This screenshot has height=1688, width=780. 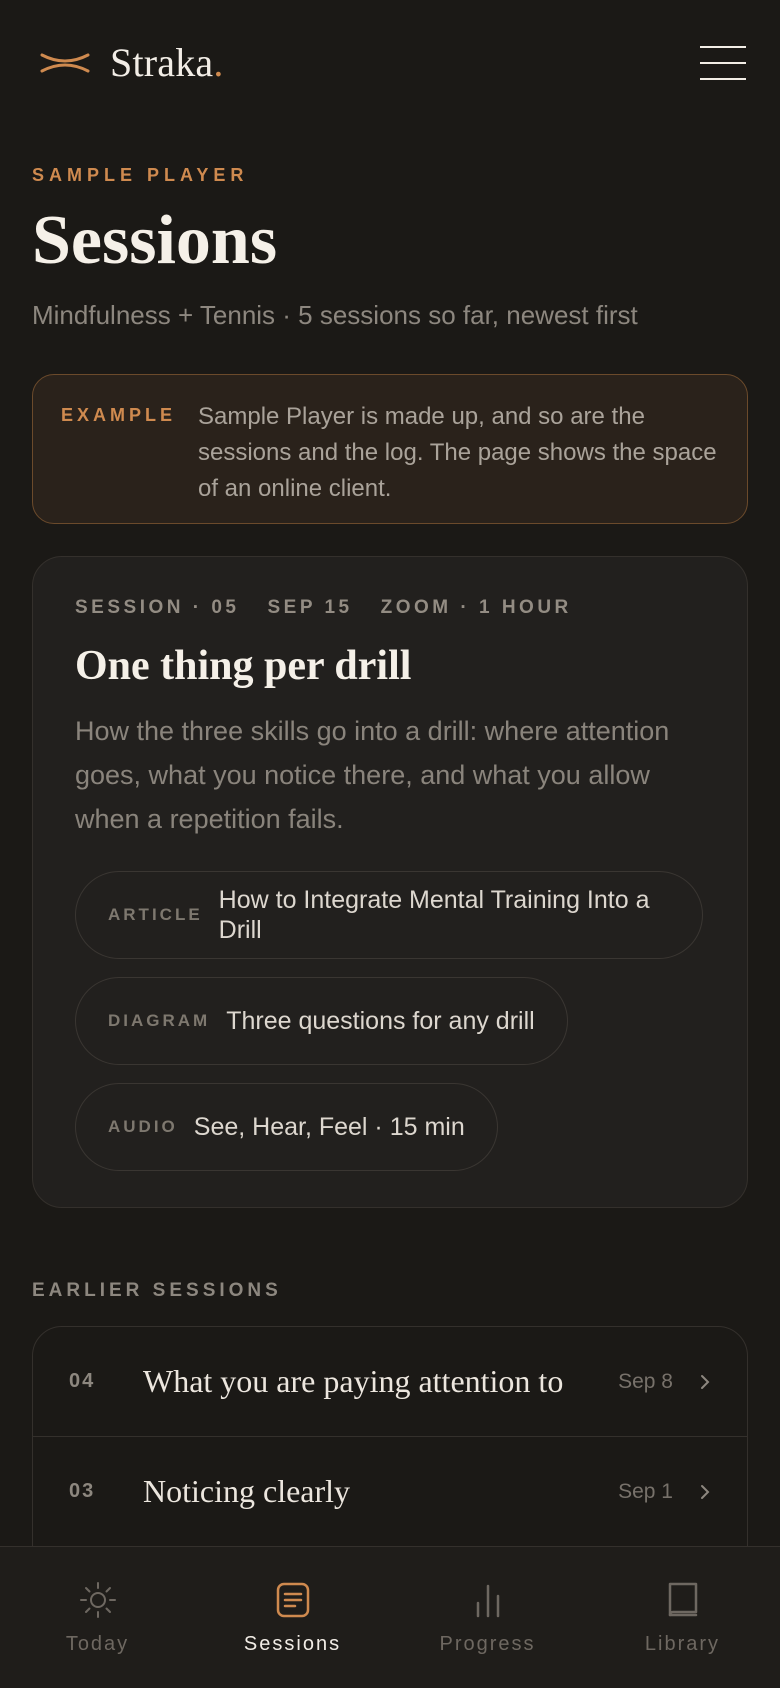 What do you see at coordinates (310, 607) in the screenshot?
I see `session-date: SEP 15` at bounding box center [310, 607].